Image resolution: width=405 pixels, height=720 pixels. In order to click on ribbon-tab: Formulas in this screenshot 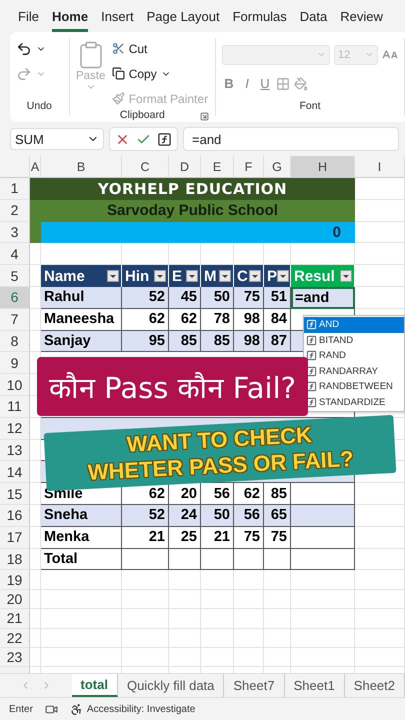, I will do `click(259, 16)`.